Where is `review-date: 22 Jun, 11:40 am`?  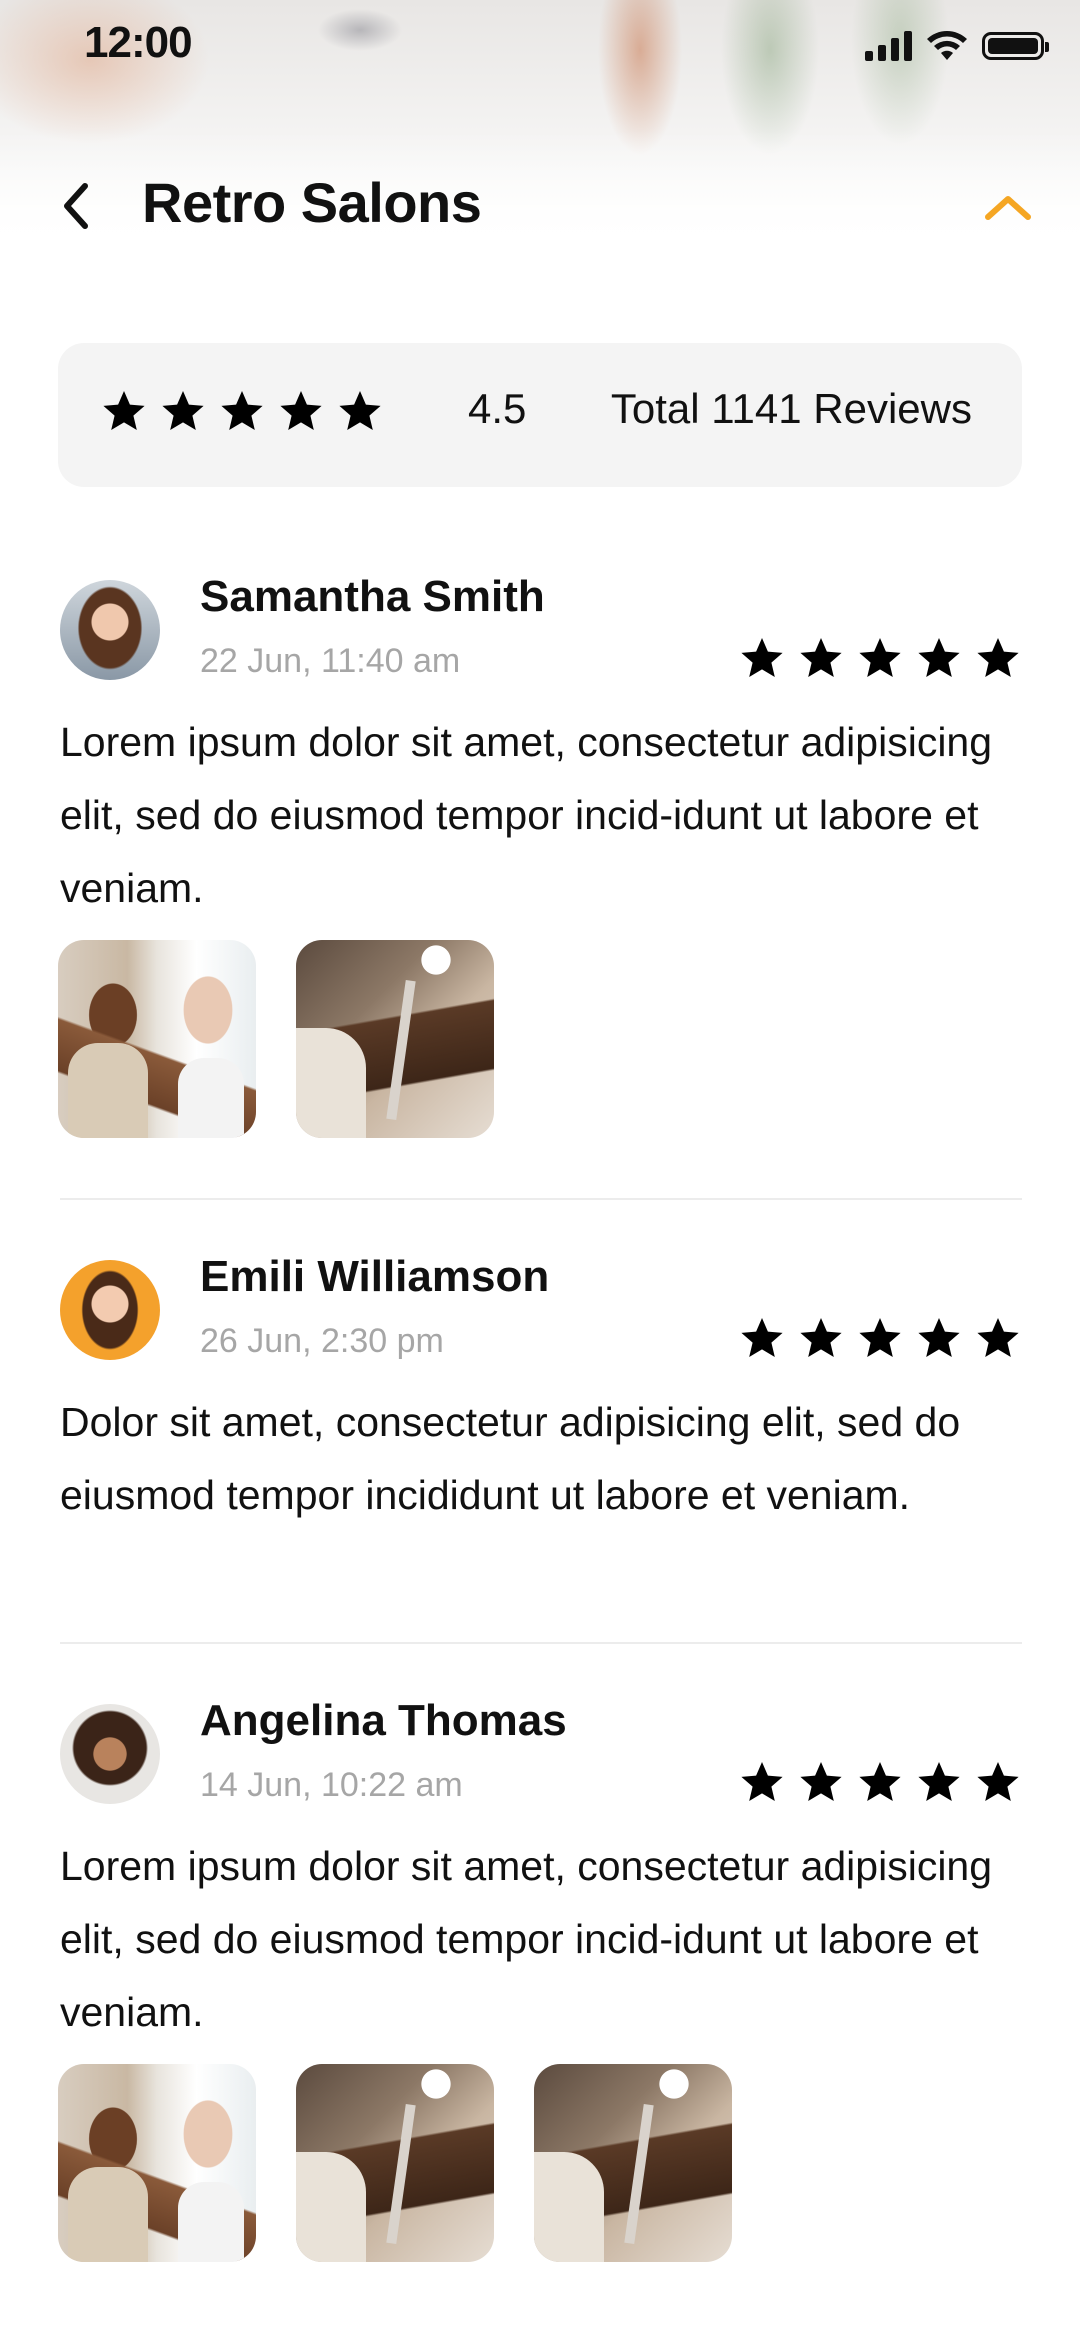
review-date: 22 Jun, 11:40 am is located at coordinates (330, 661).